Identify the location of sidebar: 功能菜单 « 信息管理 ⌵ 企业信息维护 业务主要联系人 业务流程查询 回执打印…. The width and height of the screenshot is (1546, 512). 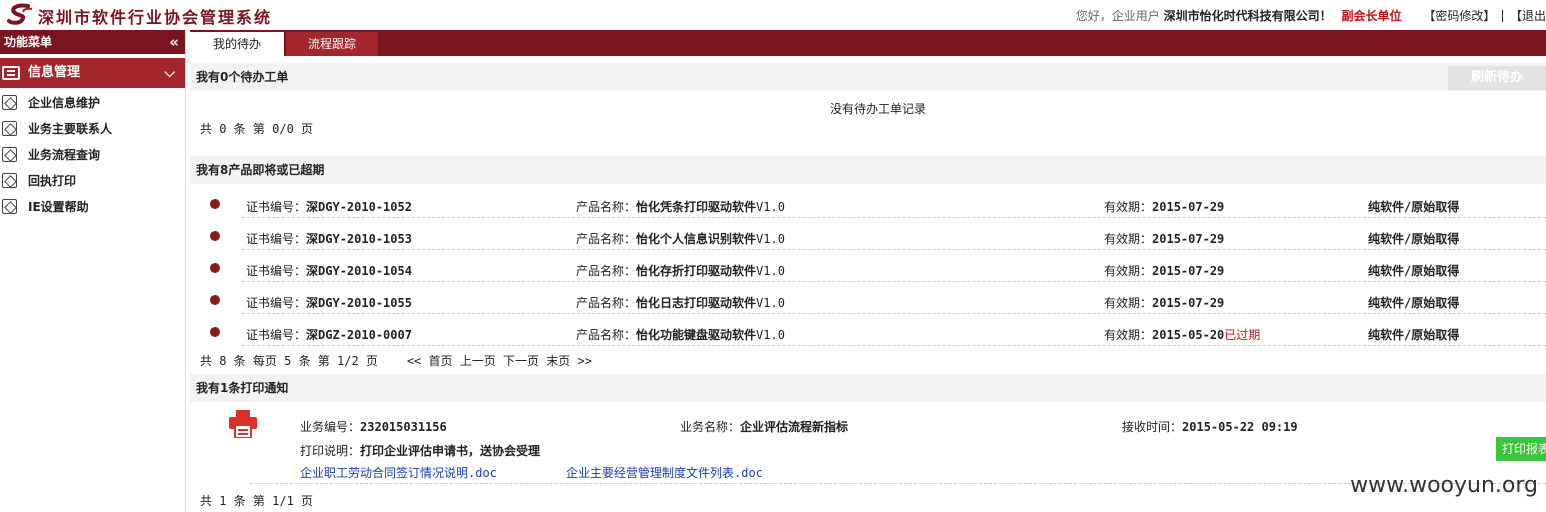
(93, 271).